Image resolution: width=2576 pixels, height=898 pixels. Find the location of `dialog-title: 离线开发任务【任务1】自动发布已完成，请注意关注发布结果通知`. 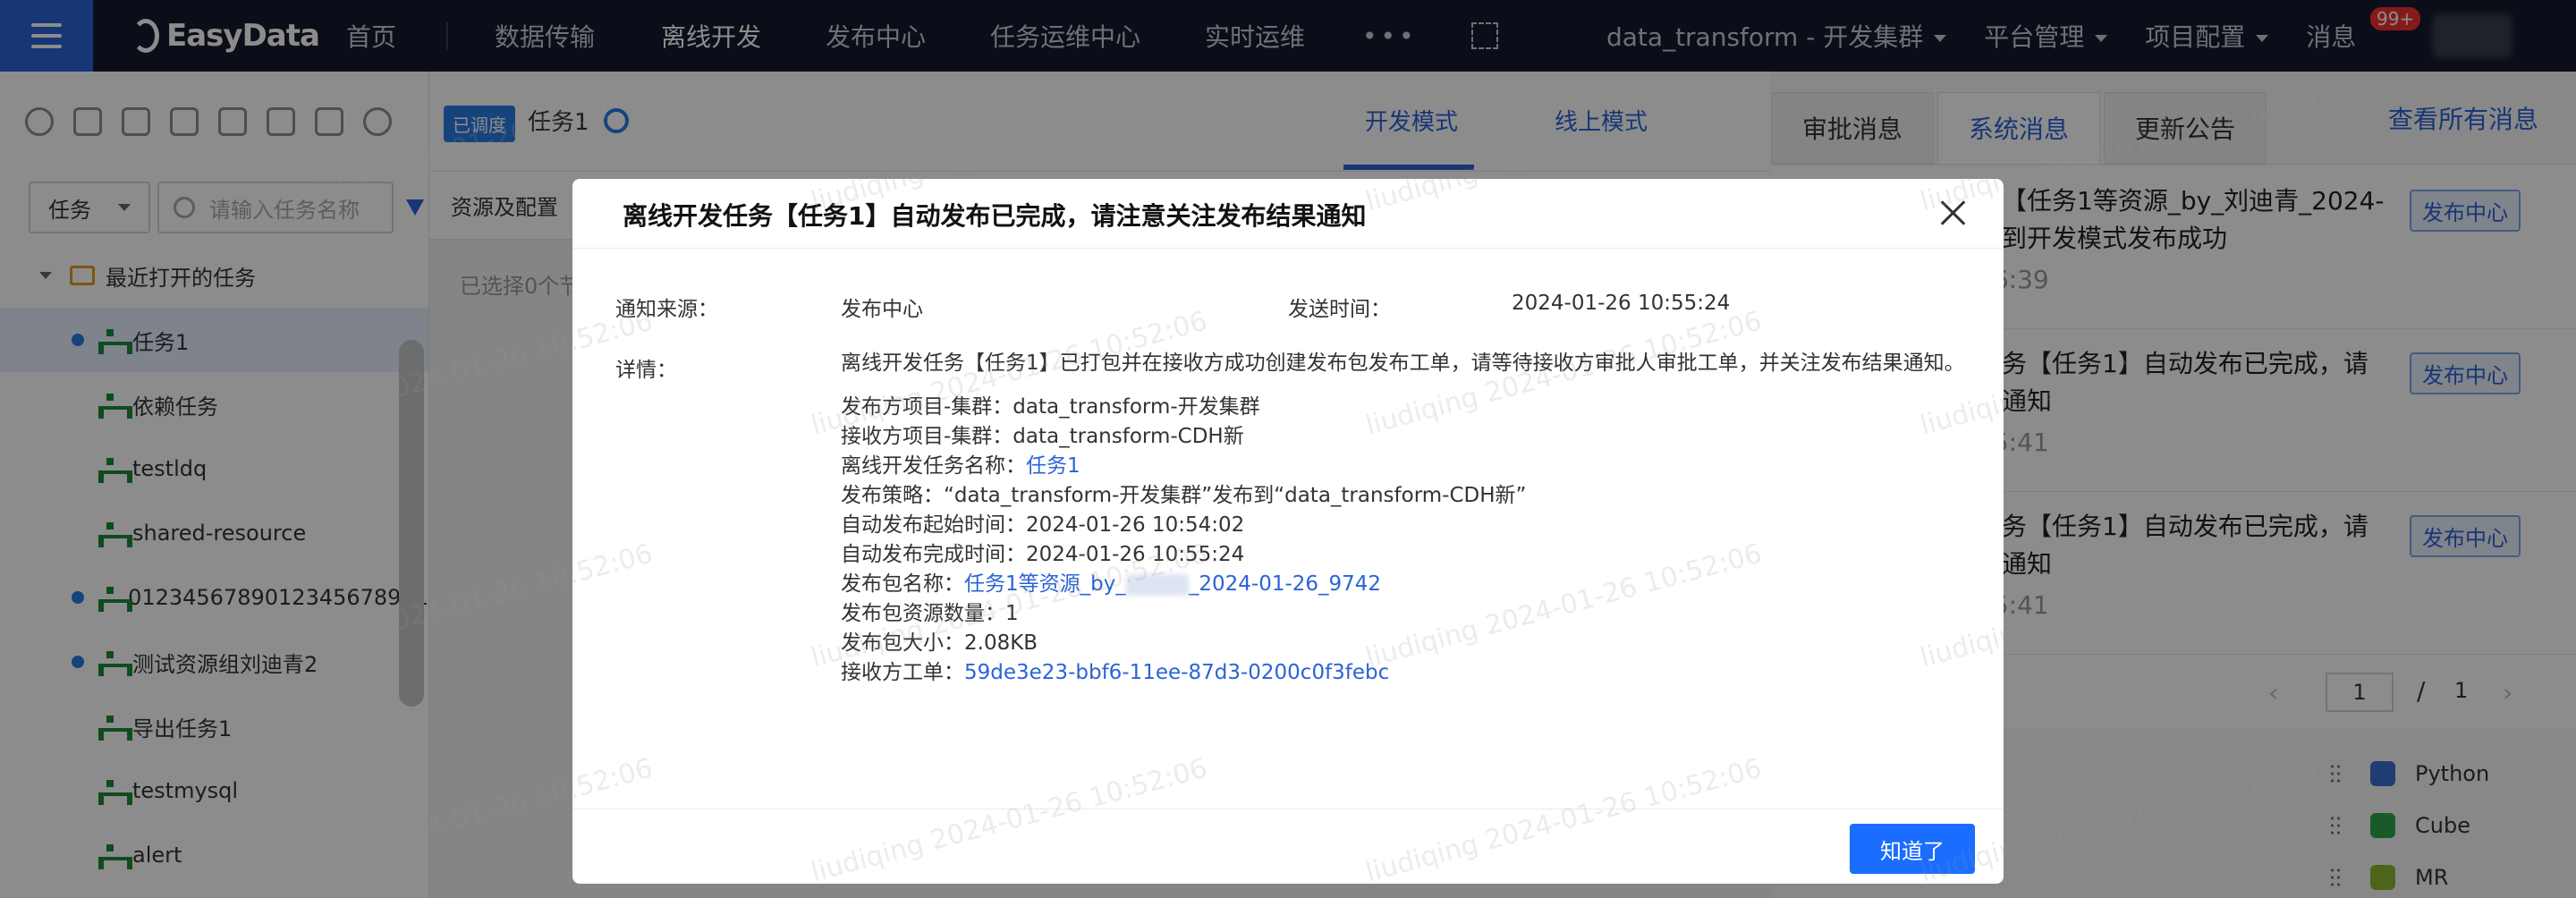

dialog-title: 离线开发任务【任务1】自动发布已完成，请注意关注发布结果通知 is located at coordinates (995, 216).